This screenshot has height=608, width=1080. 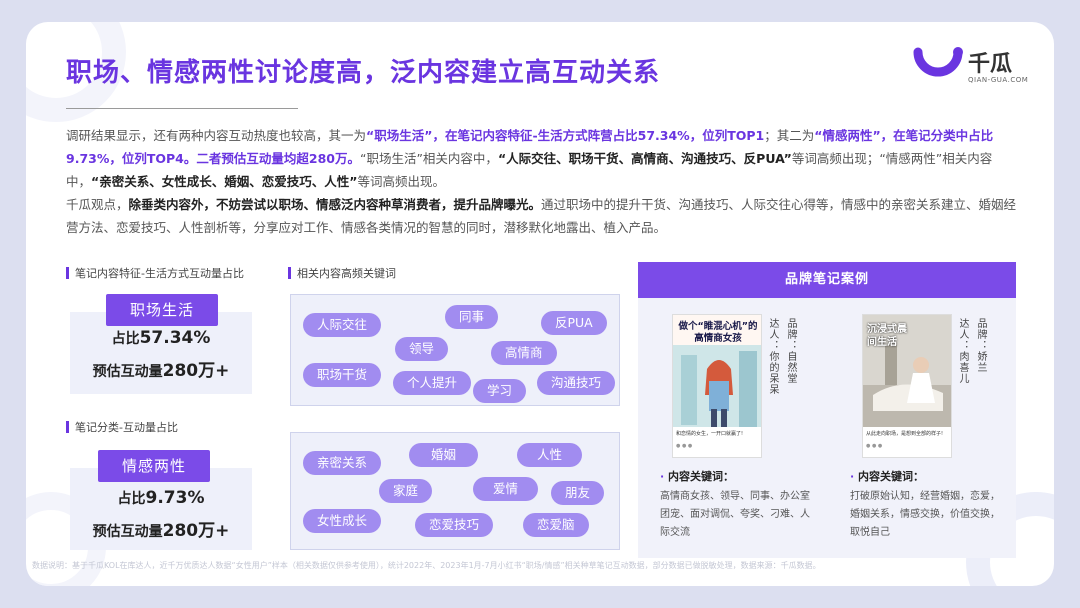 I want to click on keyword-tag: 人际交往, so click(x=342, y=325).